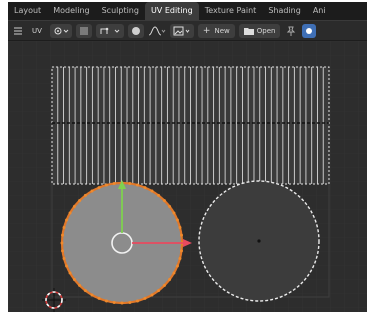  I want to click on image-browse-dropdown, so click(181, 30).